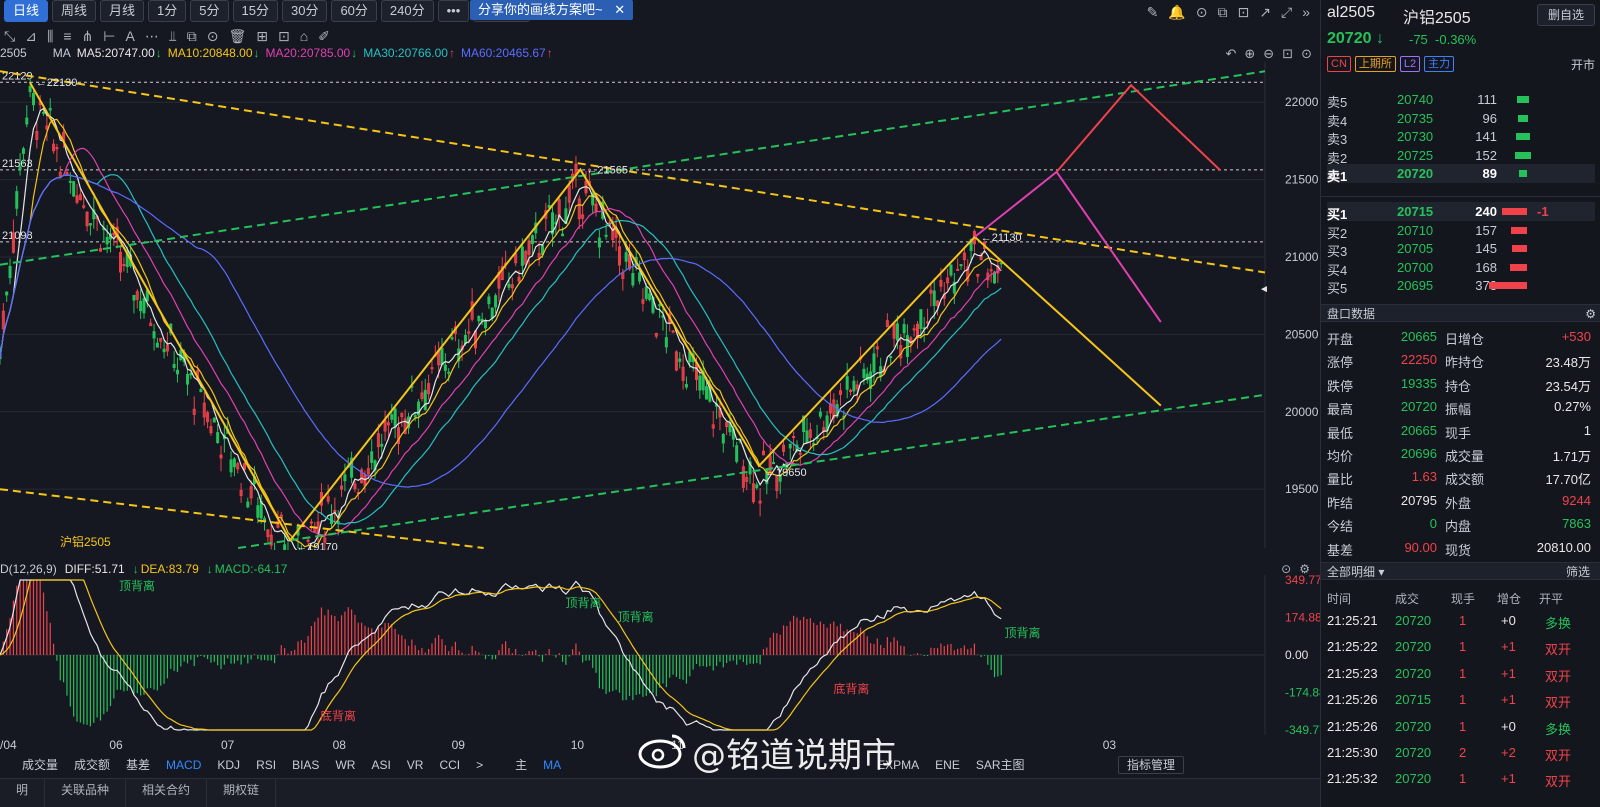  What do you see at coordinates (266, 765) in the screenshot?
I see `indicator-tab: RSI` at bounding box center [266, 765].